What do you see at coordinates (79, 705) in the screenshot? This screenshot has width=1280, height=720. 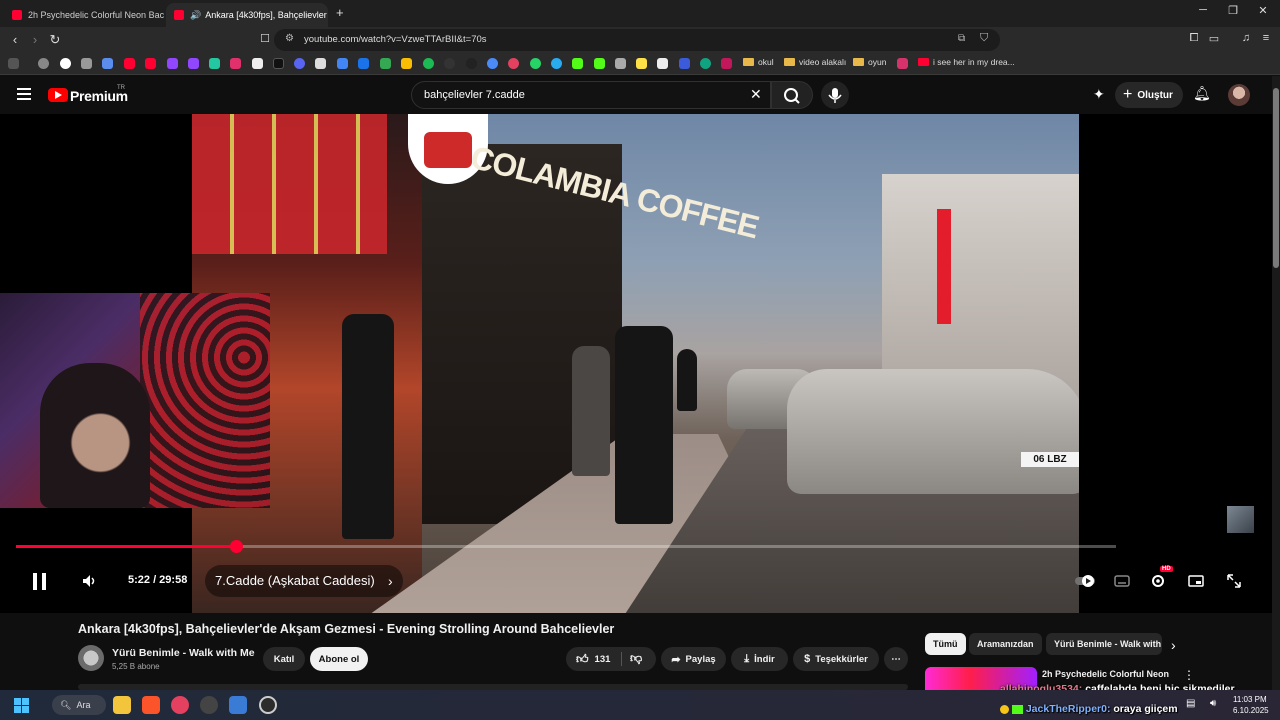 I see `taskbar-search: 🔍︎ Ara` at bounding box center [79, 705].